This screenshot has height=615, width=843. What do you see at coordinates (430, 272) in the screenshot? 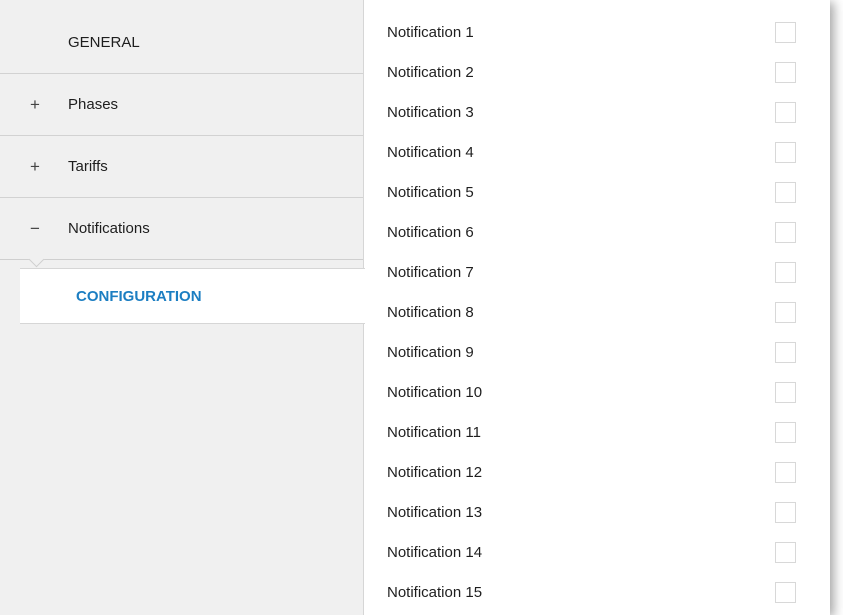
I see `notification-label: Notification 7` at bounding box center [430, 272].